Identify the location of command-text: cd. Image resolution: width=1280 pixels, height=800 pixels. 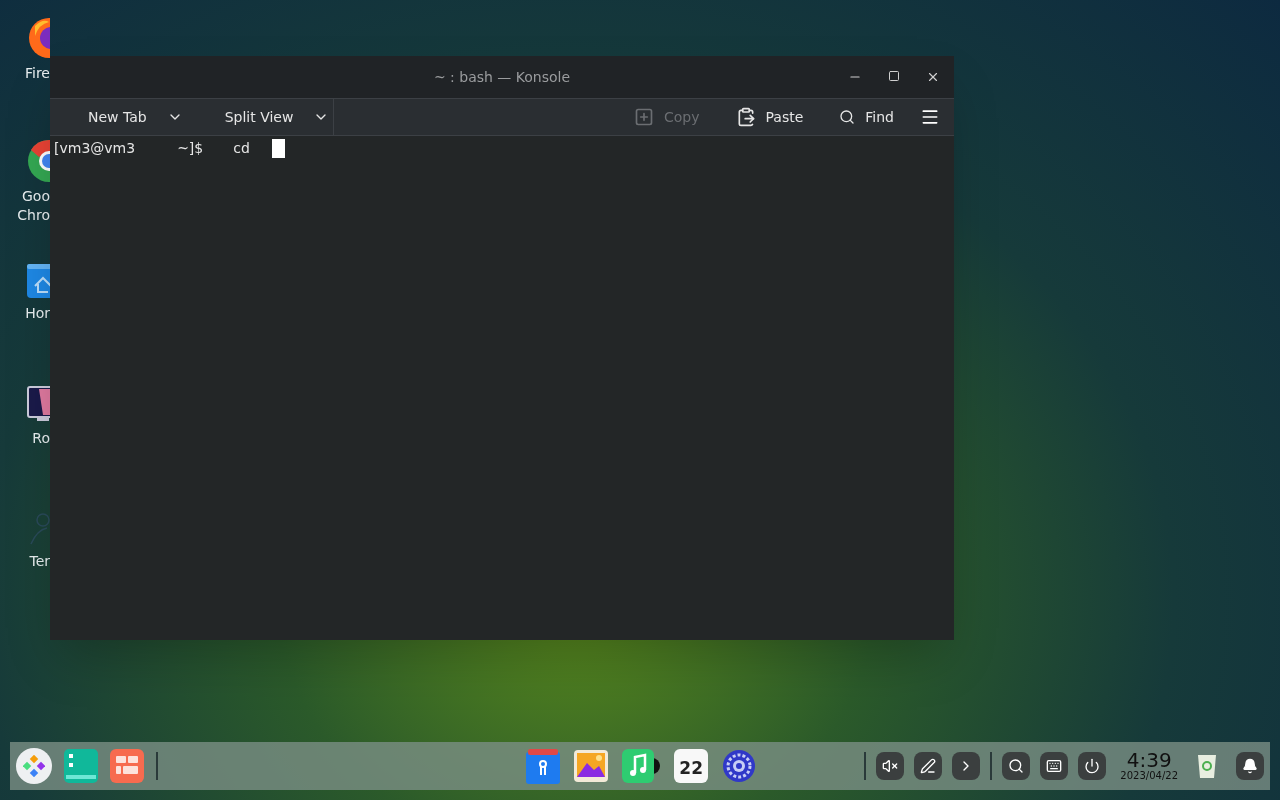
(241, 148).